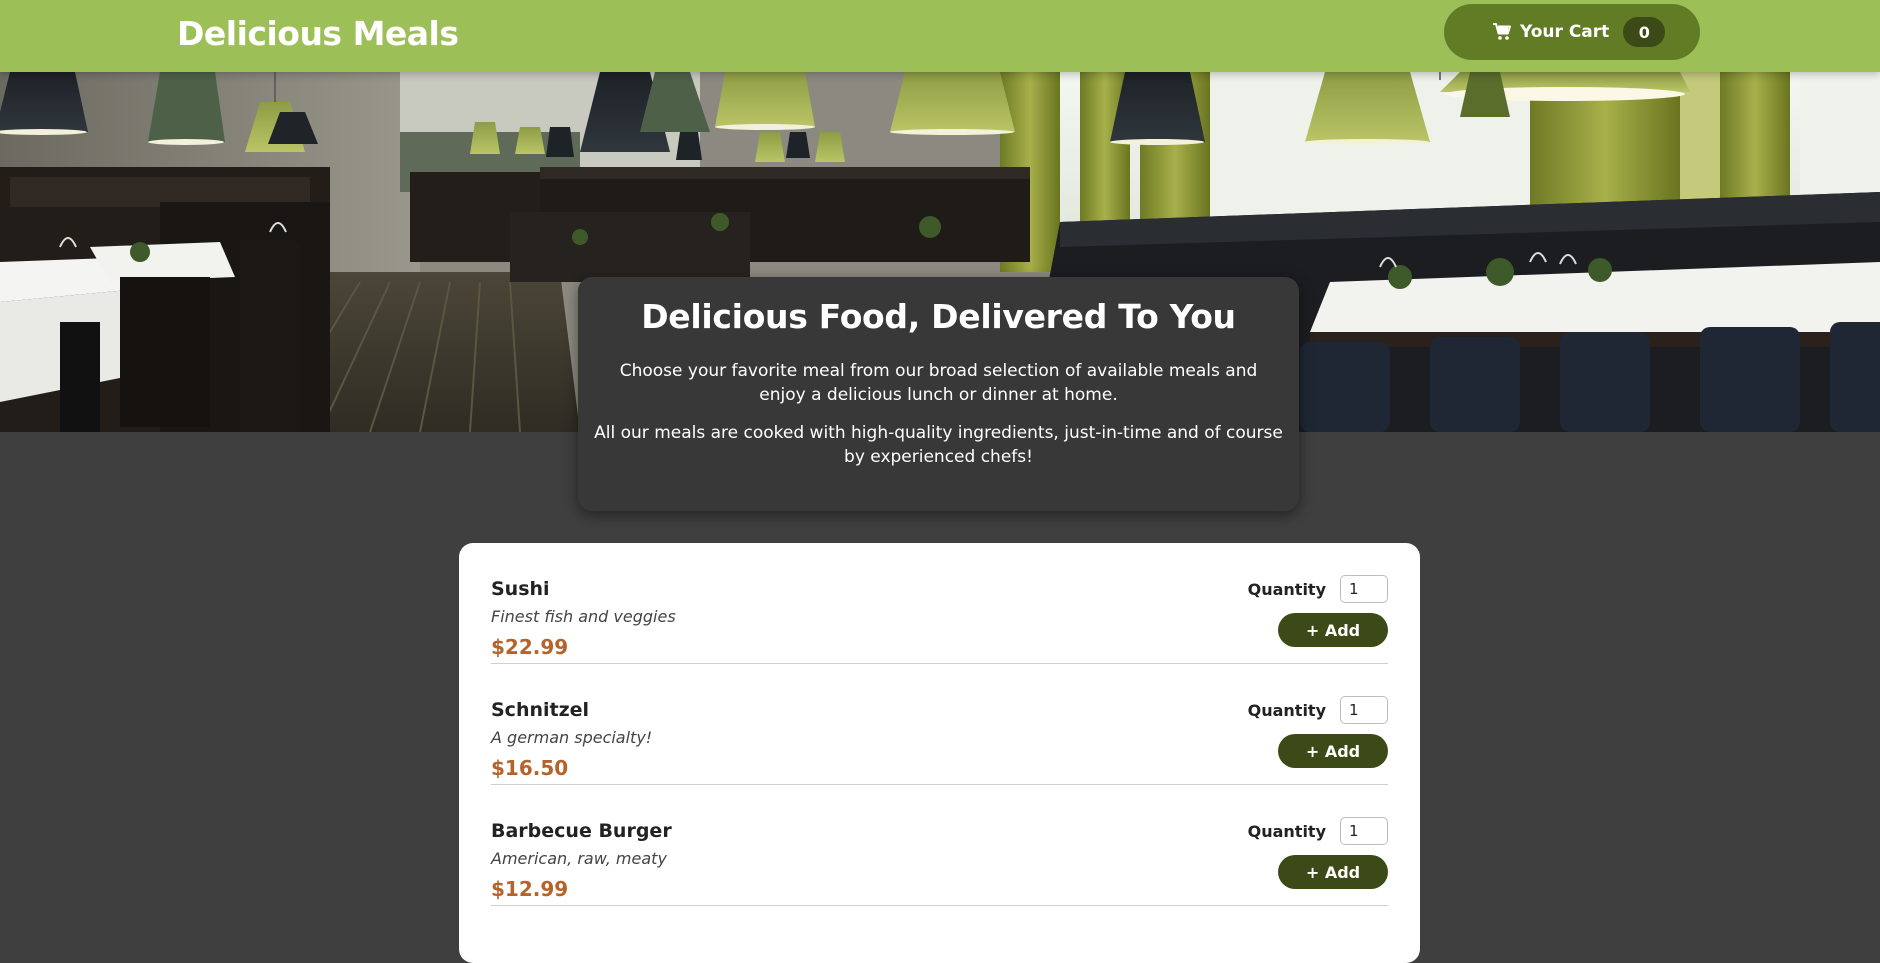 Image resolution: width=1880 pixels, height=963 pixels. I want to click on cart-count-badge: 0, so click(1644, 32).